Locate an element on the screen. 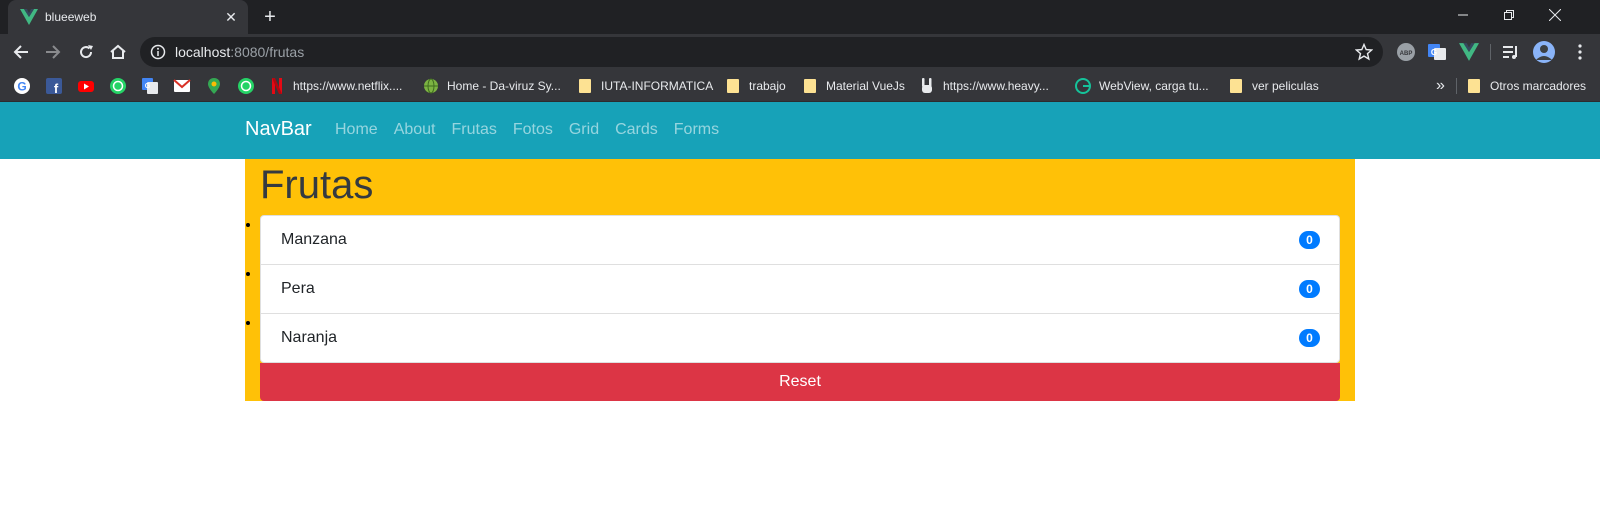  minimize-icon is located at coordinates (1463, 15).